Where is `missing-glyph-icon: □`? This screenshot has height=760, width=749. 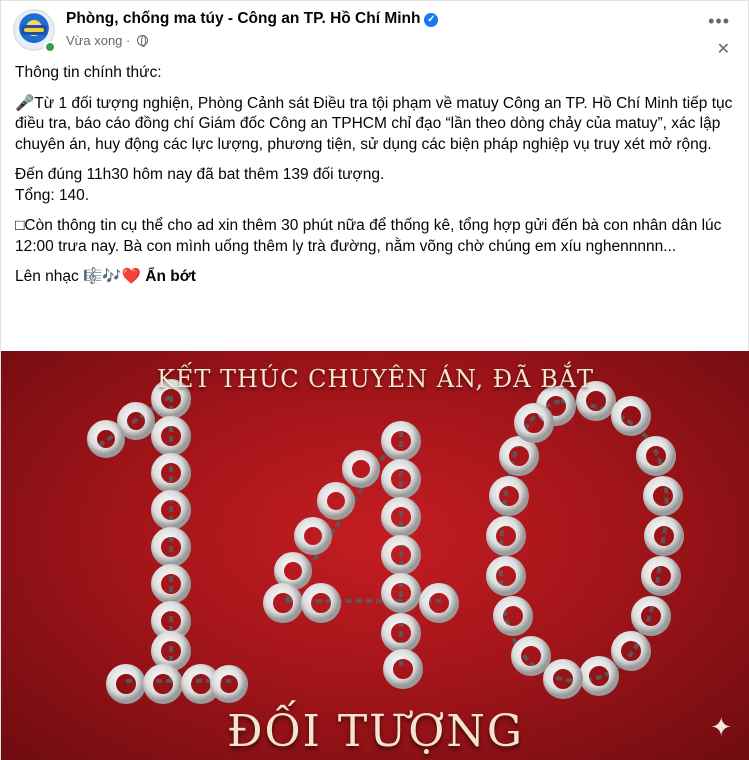
missing-glyph-icon: □ is located at coordinates (20, 225).